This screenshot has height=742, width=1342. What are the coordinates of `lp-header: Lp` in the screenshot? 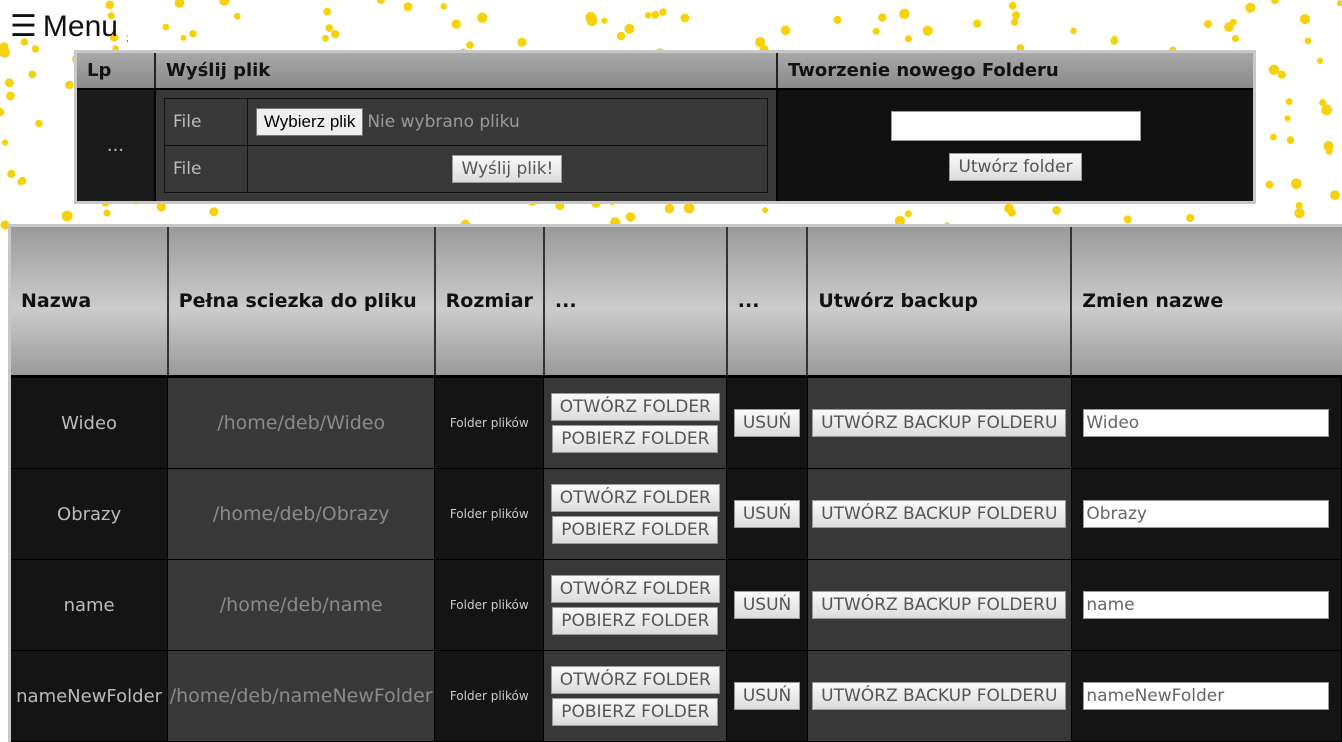 It's located at (116, 71).